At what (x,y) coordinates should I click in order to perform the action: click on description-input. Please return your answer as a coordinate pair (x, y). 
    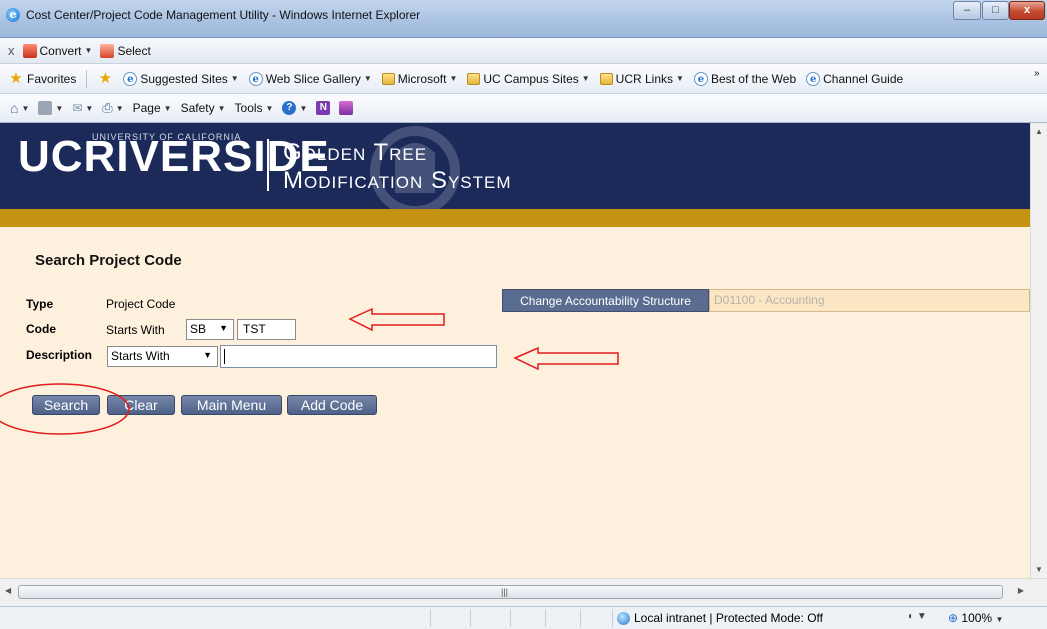
    Looking at the image, I should click on (358, 356).